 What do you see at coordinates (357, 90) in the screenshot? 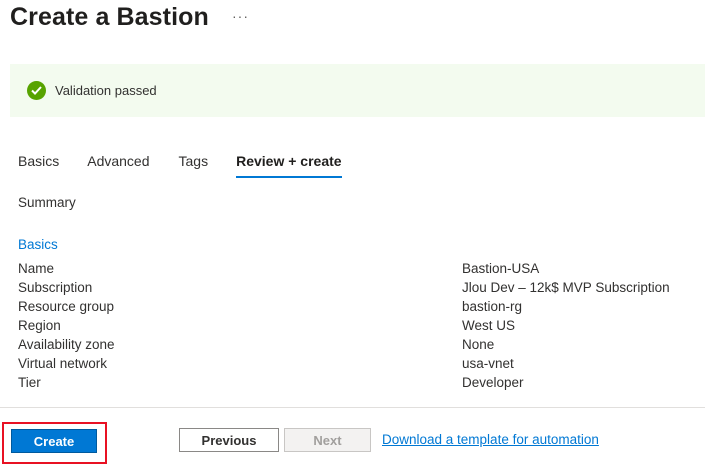
I see `validation-banner: Validation passed` at bounding box center [357, 90].